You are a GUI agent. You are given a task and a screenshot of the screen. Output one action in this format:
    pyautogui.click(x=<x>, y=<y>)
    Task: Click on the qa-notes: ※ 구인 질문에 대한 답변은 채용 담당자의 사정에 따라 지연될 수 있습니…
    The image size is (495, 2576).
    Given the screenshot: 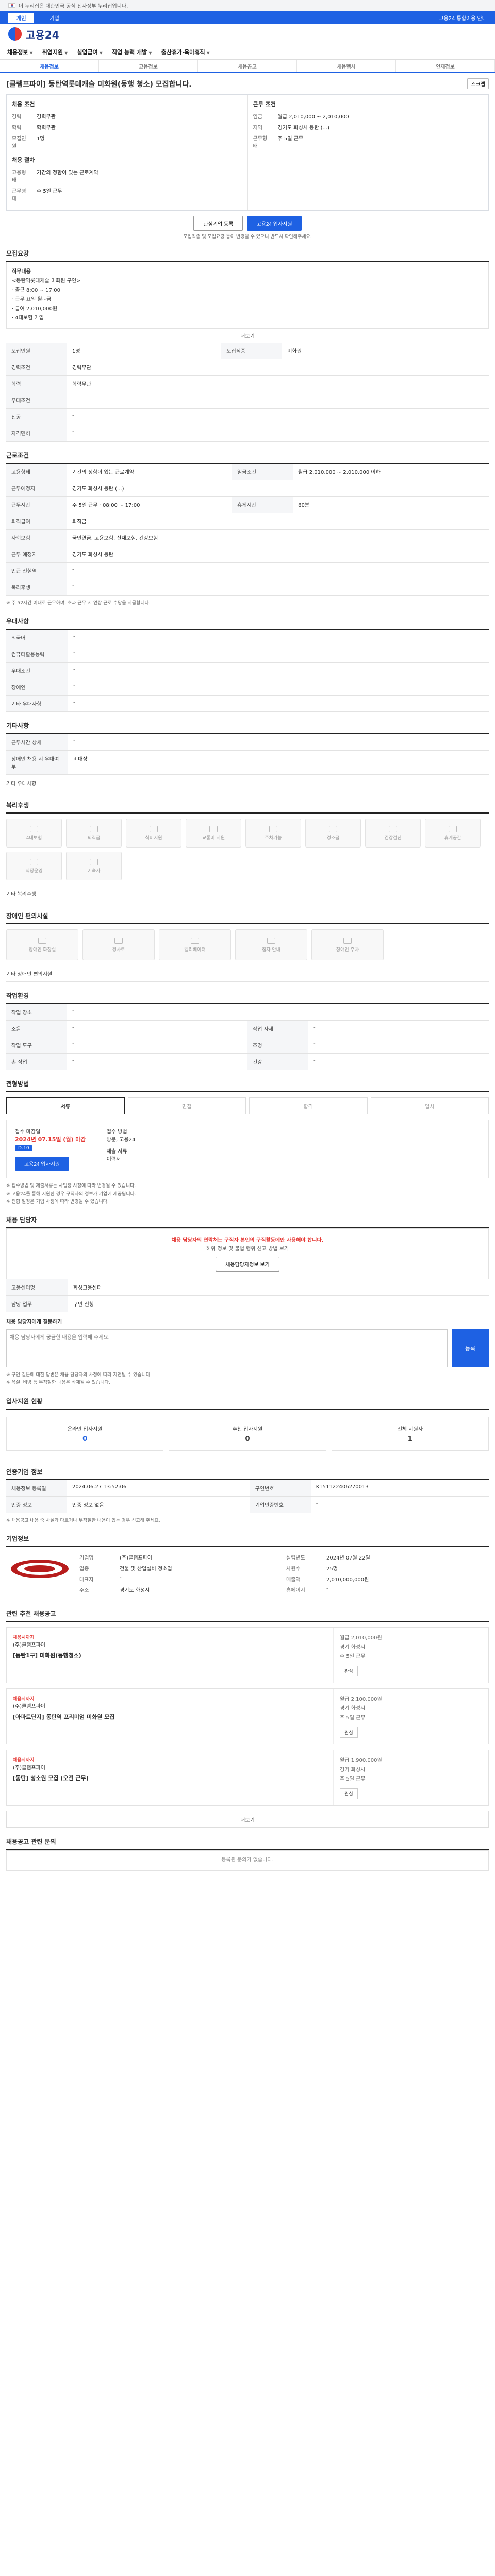 What is the action you would take?
    pyautogui.click(x=79, y=1379)
    